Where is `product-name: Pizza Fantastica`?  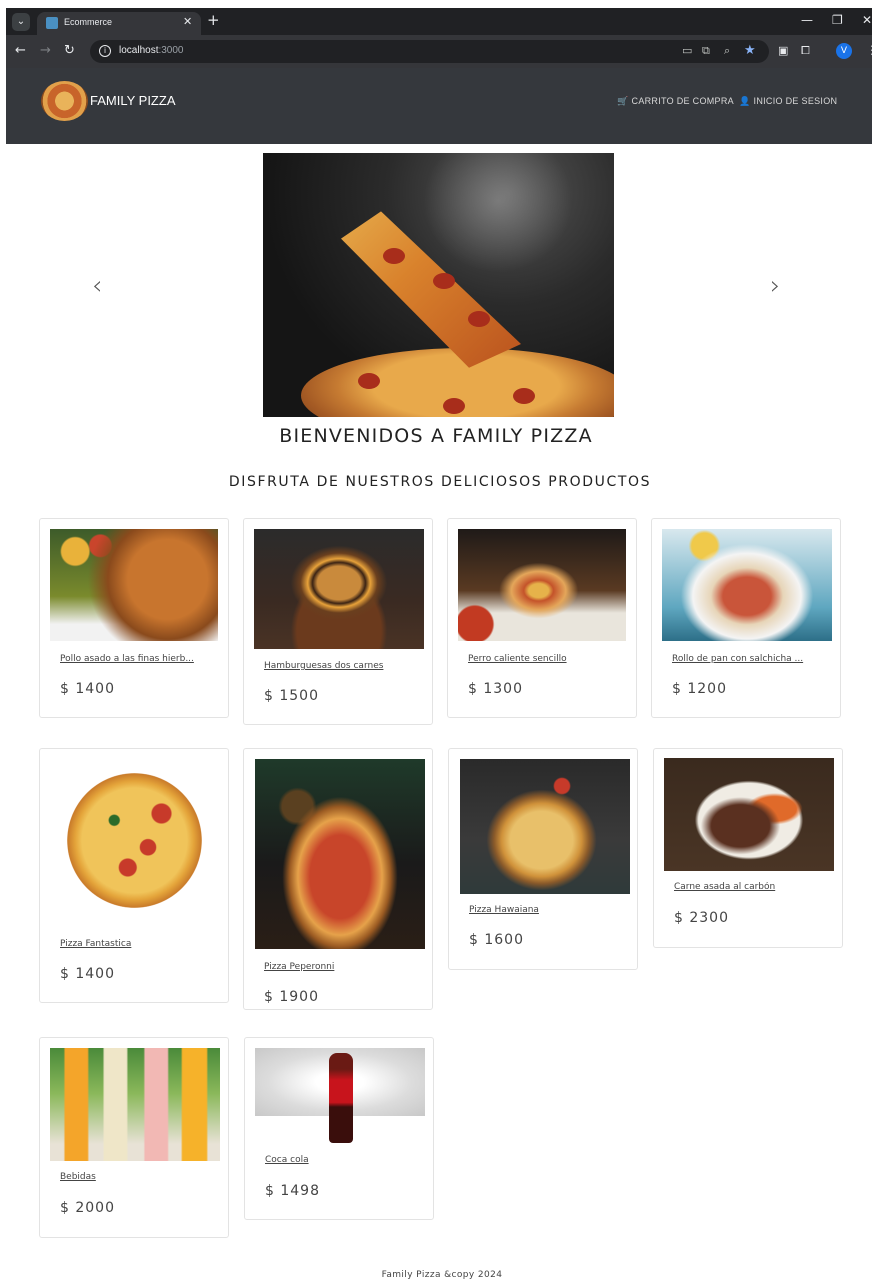 product-name: Pizza Fantastica is located at coordinates (140, 944).